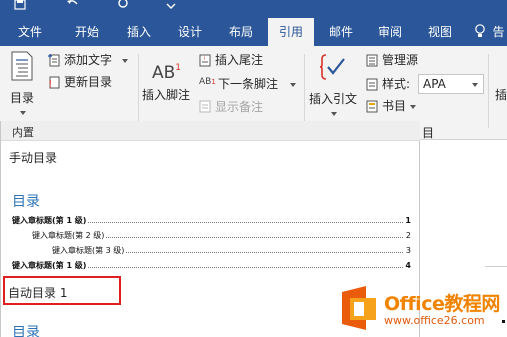 This screenshot has width=507, height=337. Describe the element at coordinates (211, 220) in the screenshot. I see `toc-entry: 键入章标题(第 1 级) 1` at that location.